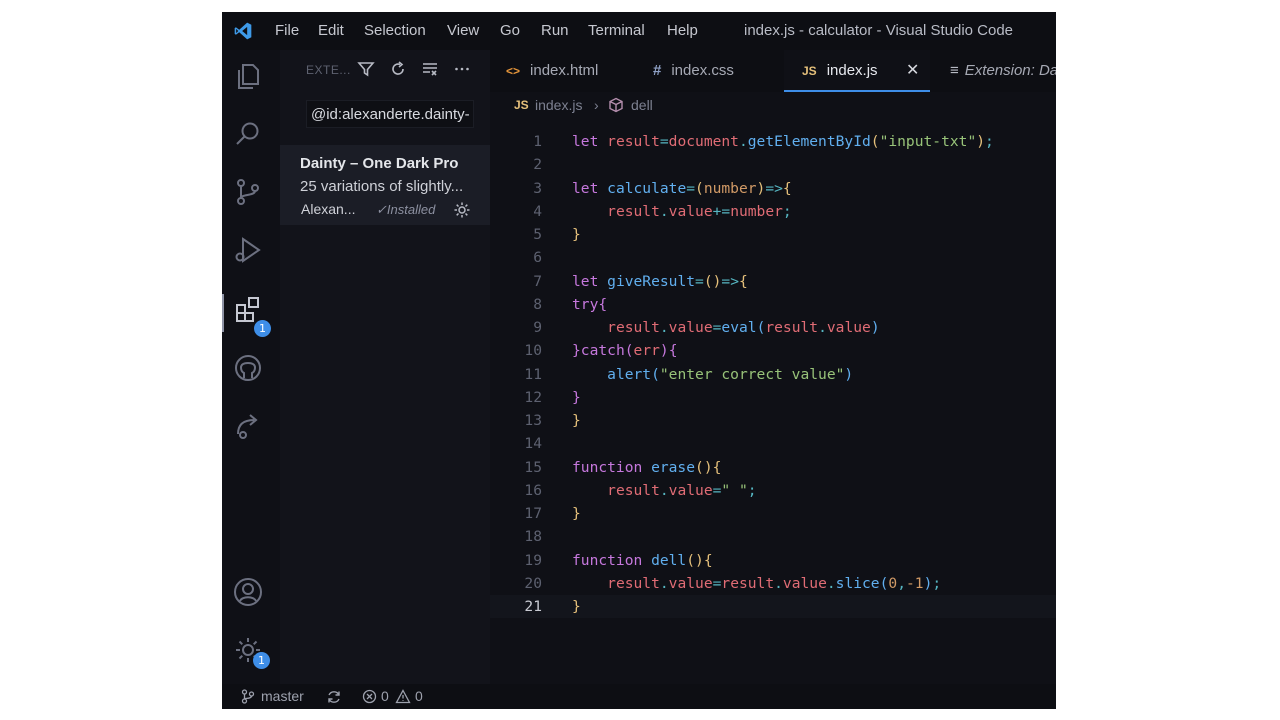  What do you see at coordinates (773, 164) in the screenshot?
I see `code-line: 2` at bounding box center [773, 164].